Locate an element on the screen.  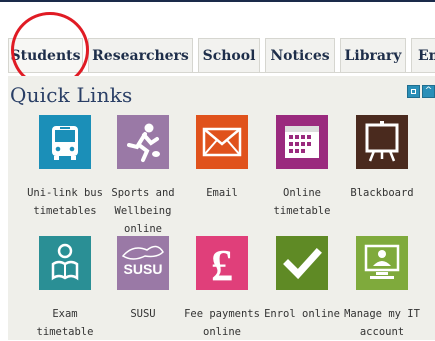
bus-icon is located at coordinates (65, 142).